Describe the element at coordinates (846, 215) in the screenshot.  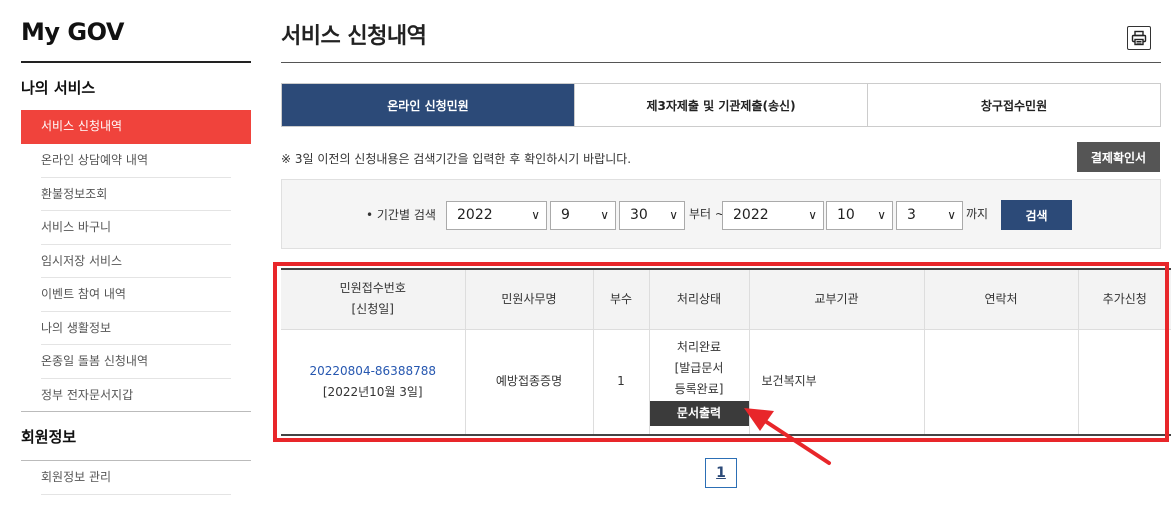
I see `to-month-value: 10` at that location.